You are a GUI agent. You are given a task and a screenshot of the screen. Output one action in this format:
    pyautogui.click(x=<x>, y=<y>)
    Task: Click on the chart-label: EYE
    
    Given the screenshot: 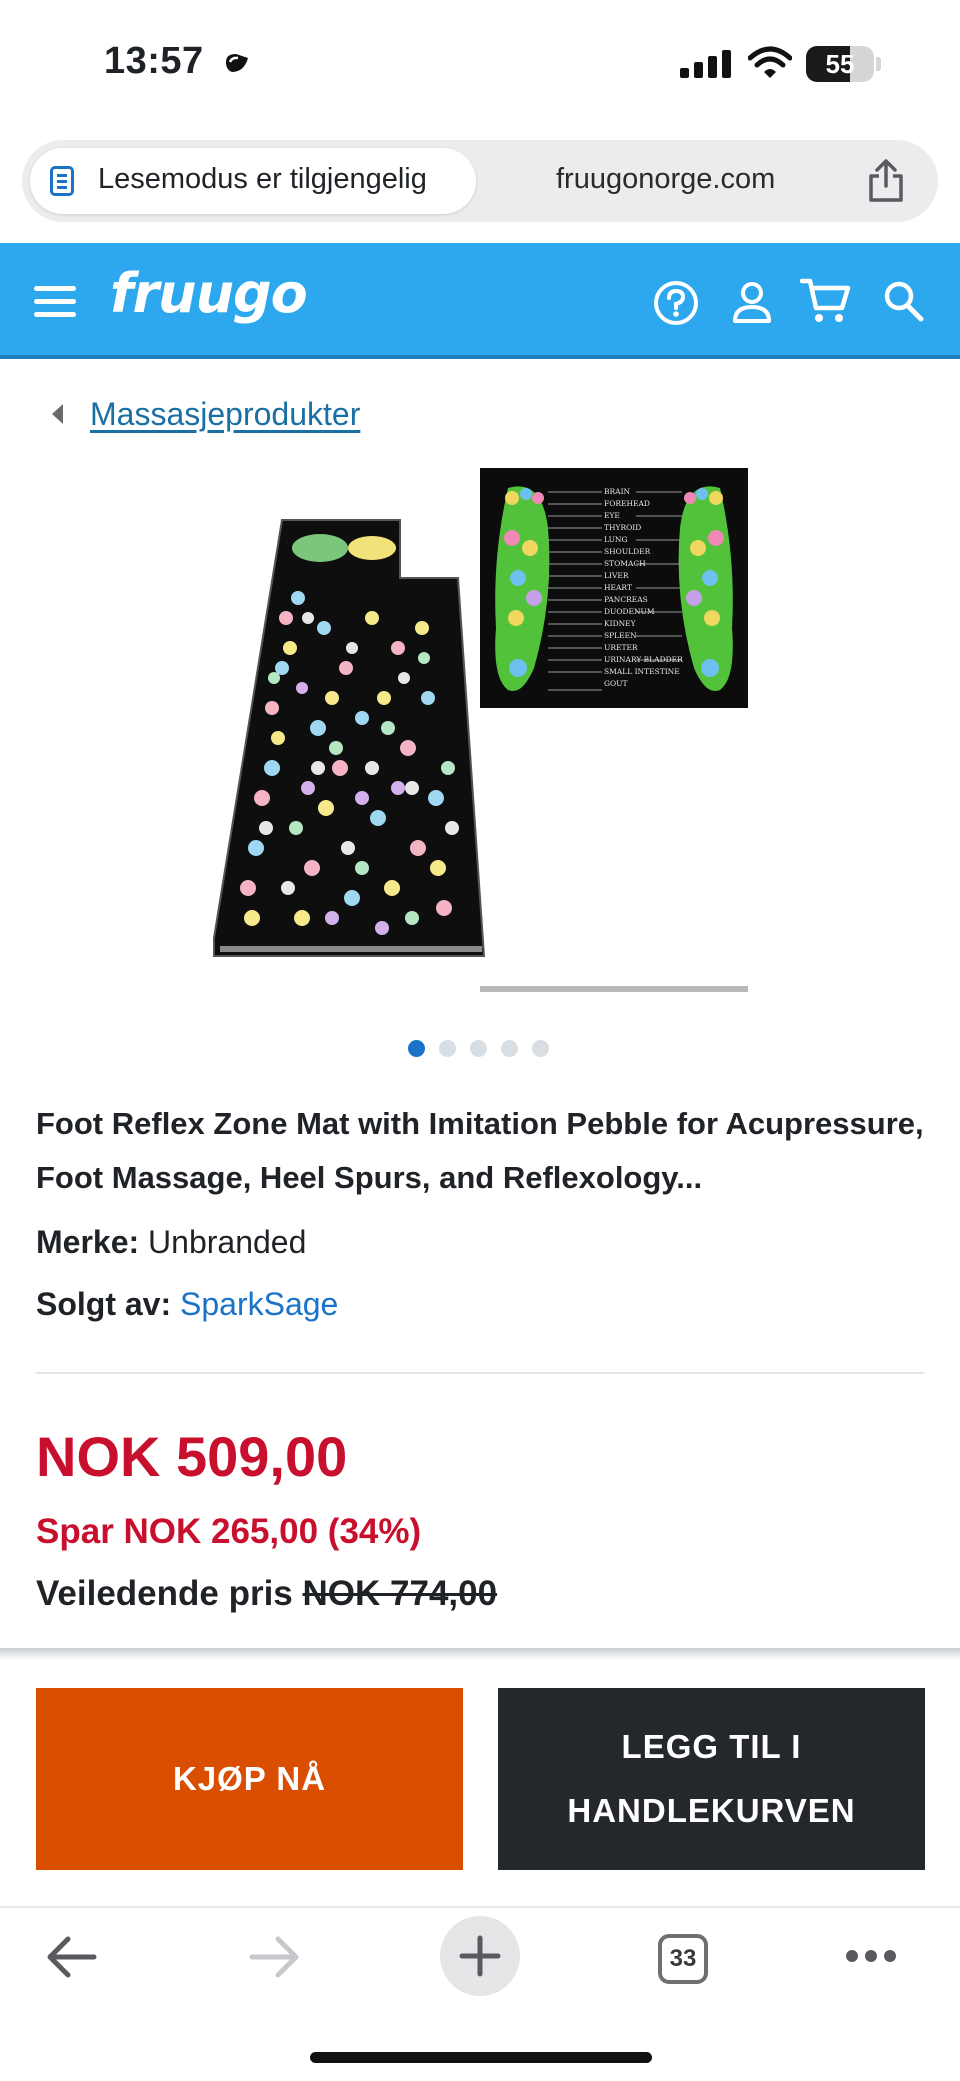 What is the action you would take?
    pyautogui.click(x=612, y=515)
    